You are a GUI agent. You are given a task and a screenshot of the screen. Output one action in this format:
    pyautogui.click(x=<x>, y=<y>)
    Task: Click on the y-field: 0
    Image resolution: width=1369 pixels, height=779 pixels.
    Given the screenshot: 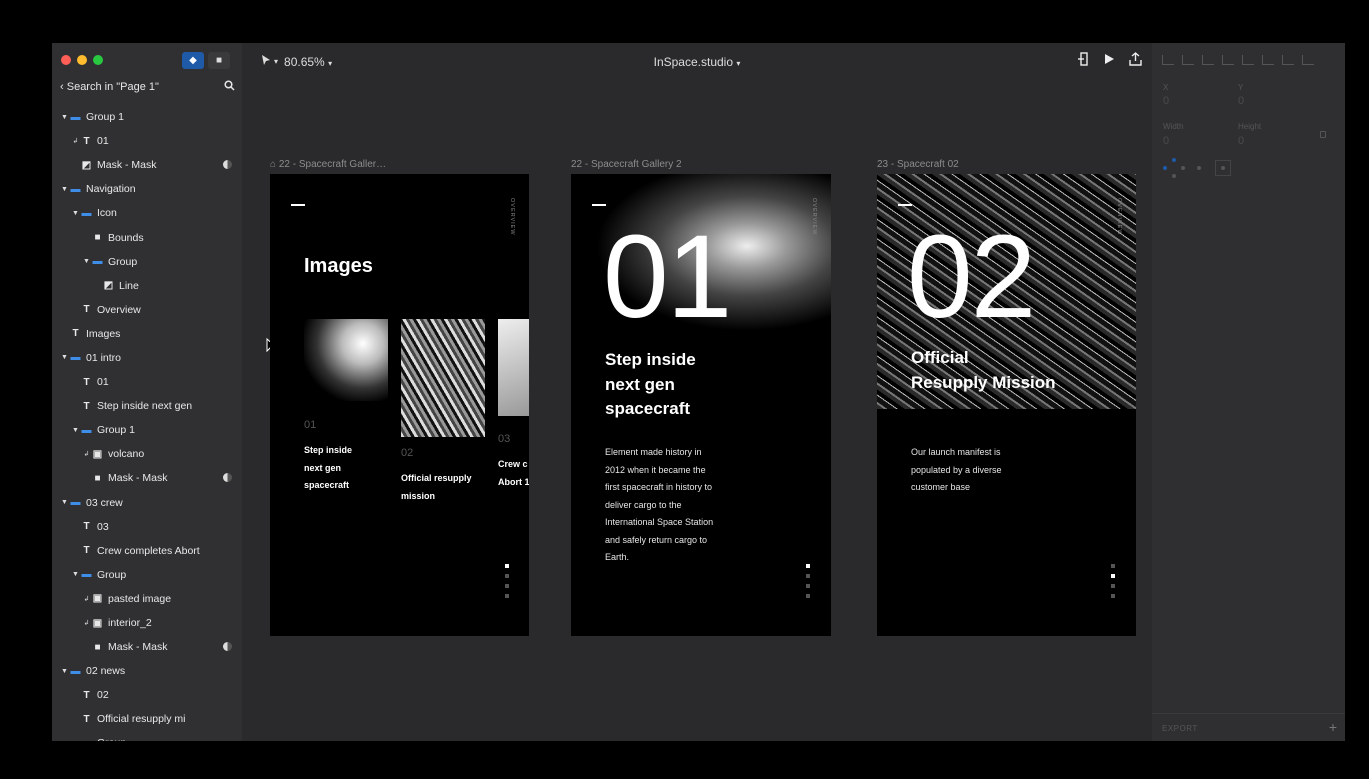 What is the action you would take?
    pyautogui.click(x=1241, y=101)
    